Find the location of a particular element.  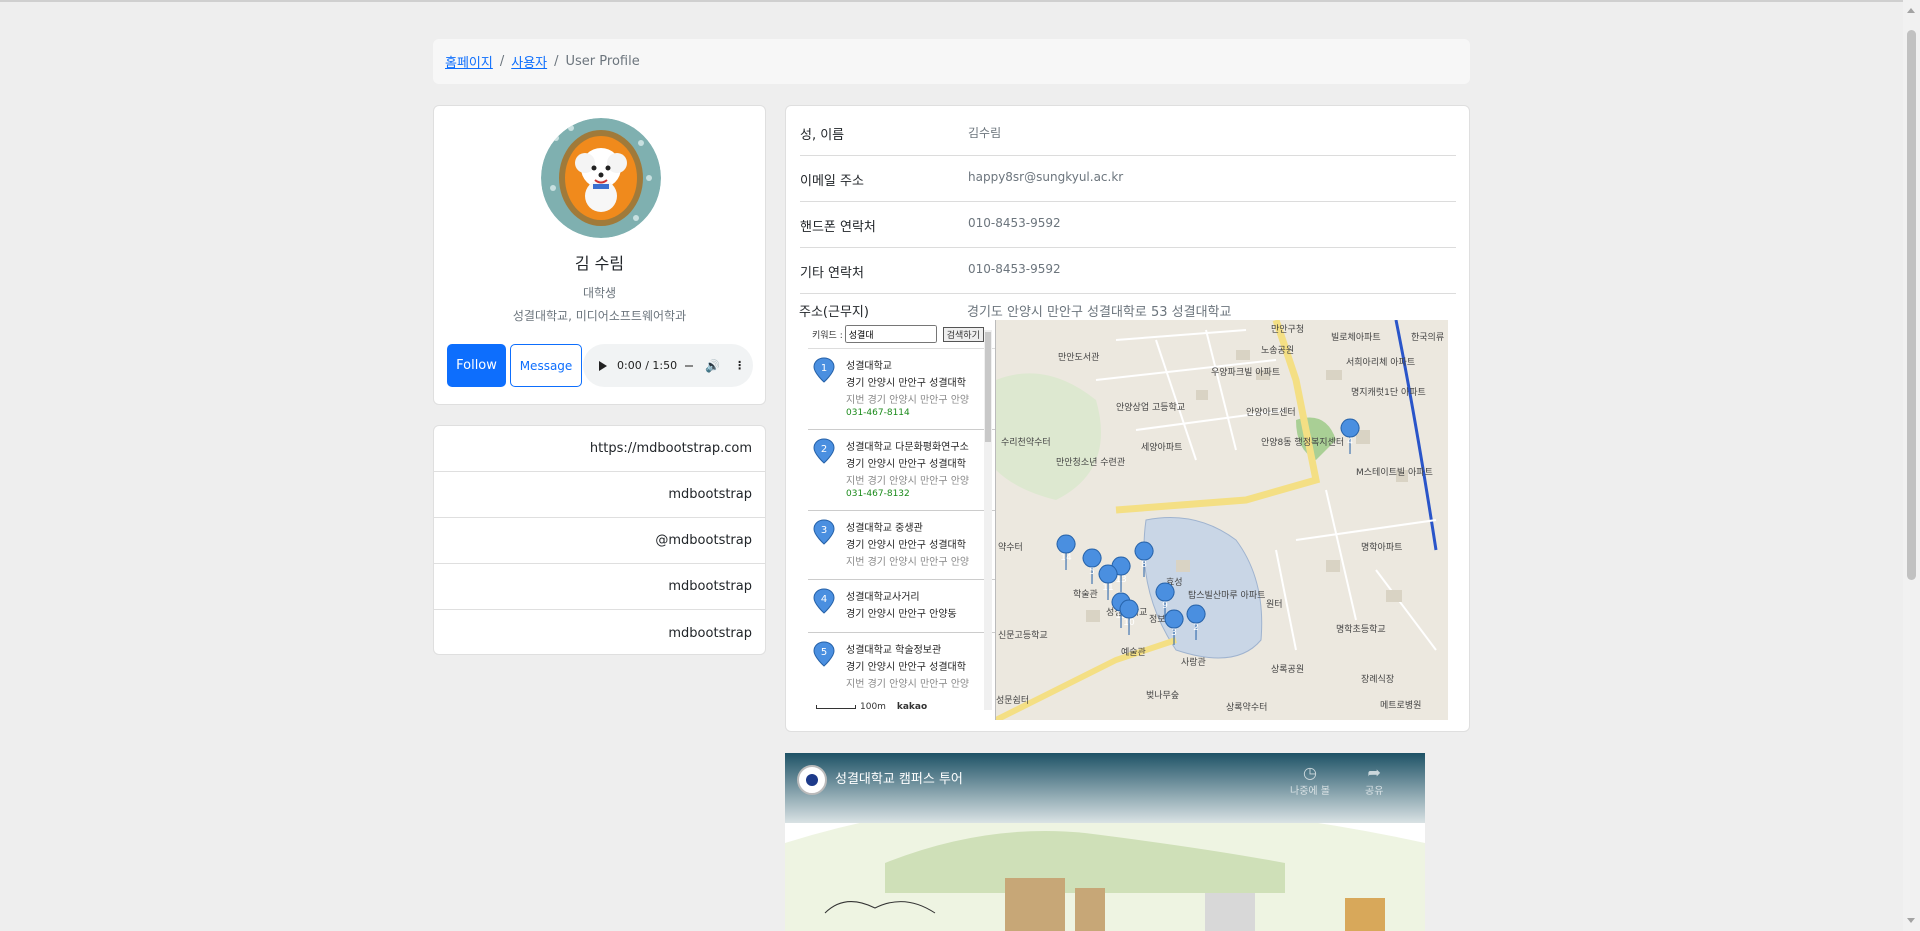

info-row-name: 성, 이름 김수림 is located at coordinates (1128, 133).